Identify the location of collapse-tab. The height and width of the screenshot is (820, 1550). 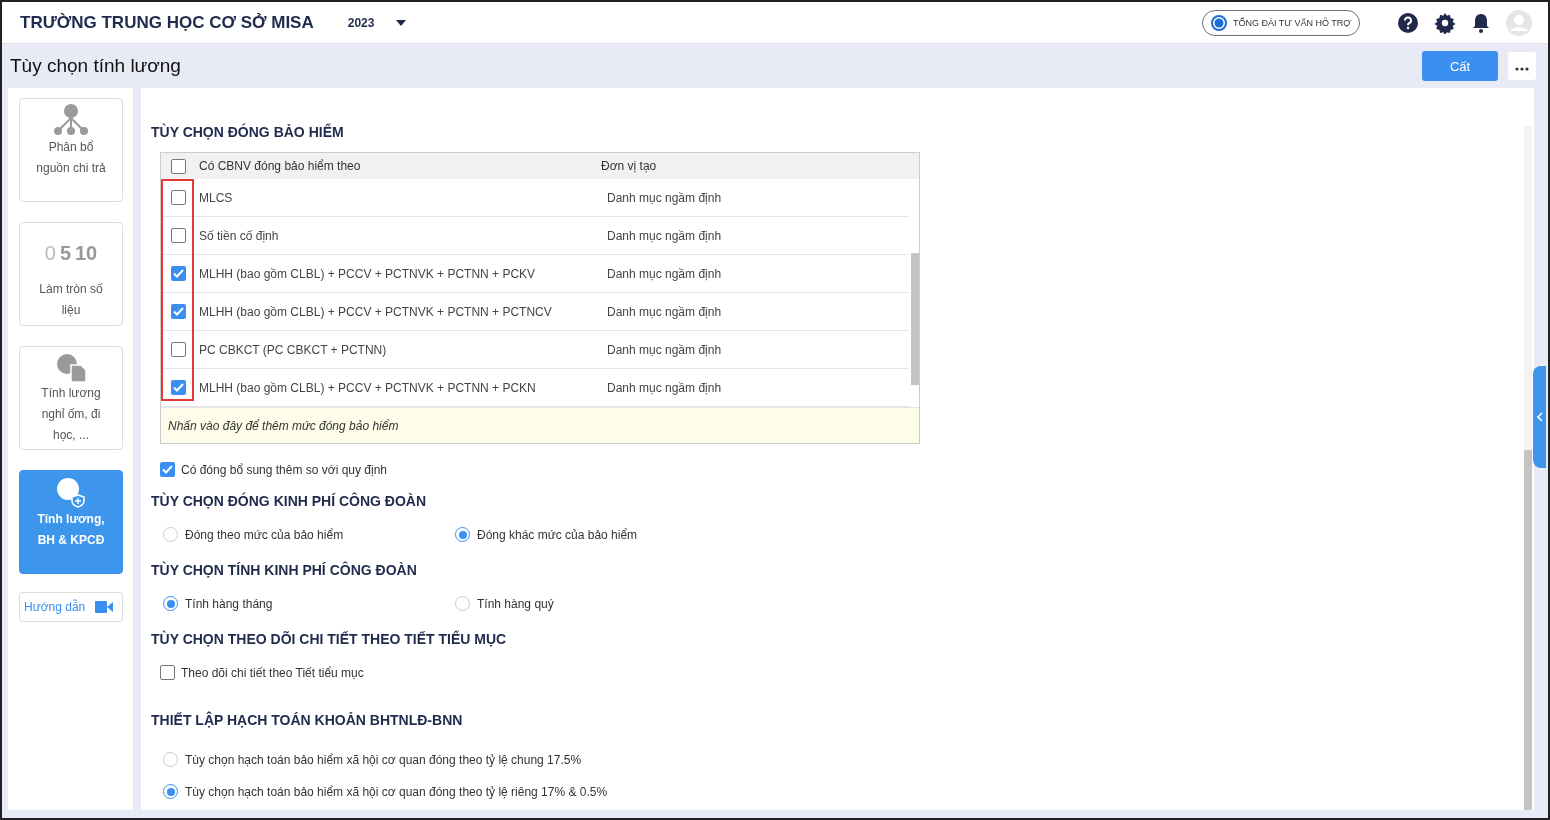
(1539, 417).